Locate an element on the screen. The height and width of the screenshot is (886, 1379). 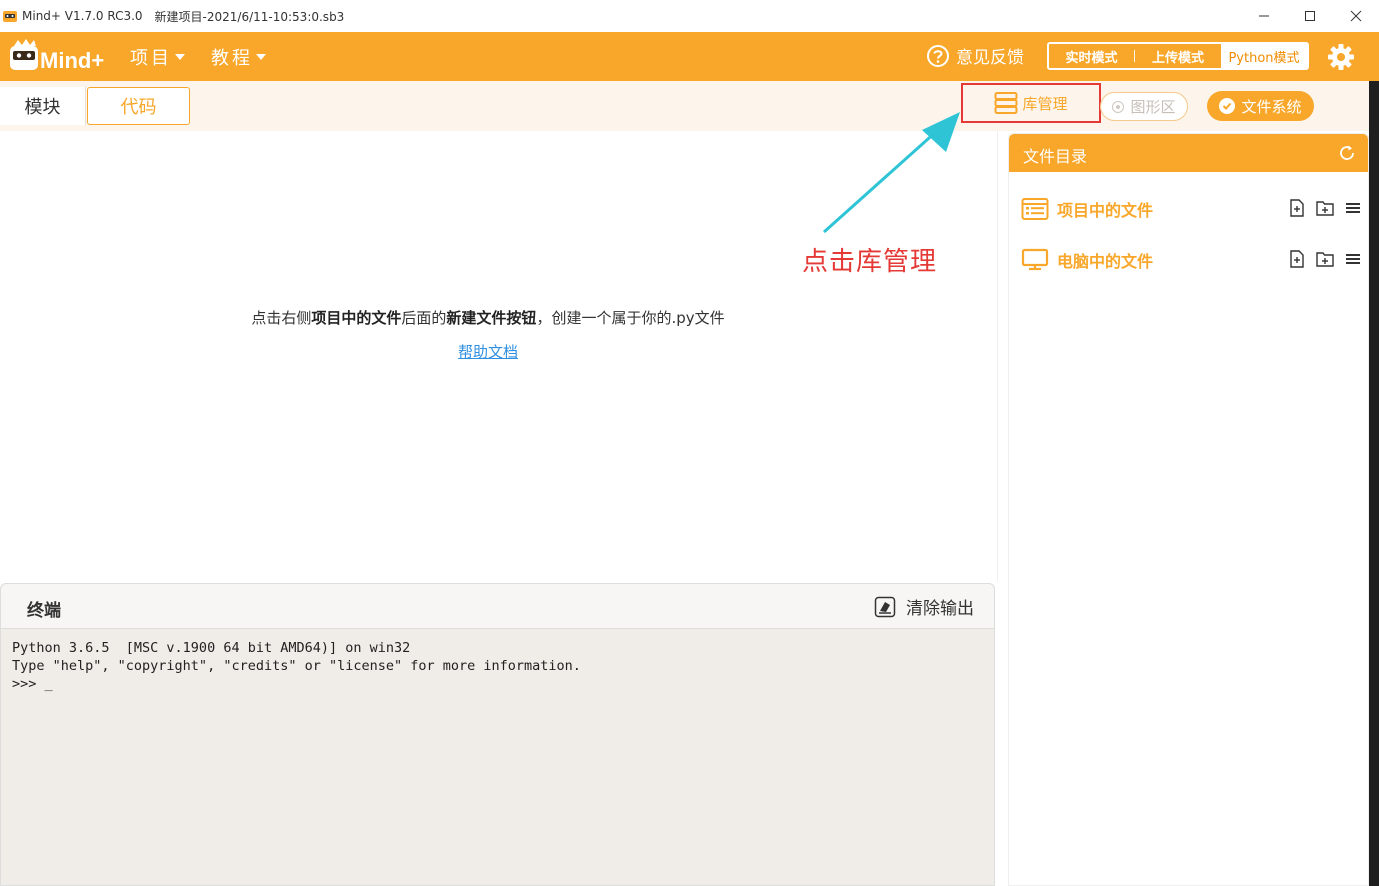
mindplus-logo: Mind+ is located at coordinates (60, 57).